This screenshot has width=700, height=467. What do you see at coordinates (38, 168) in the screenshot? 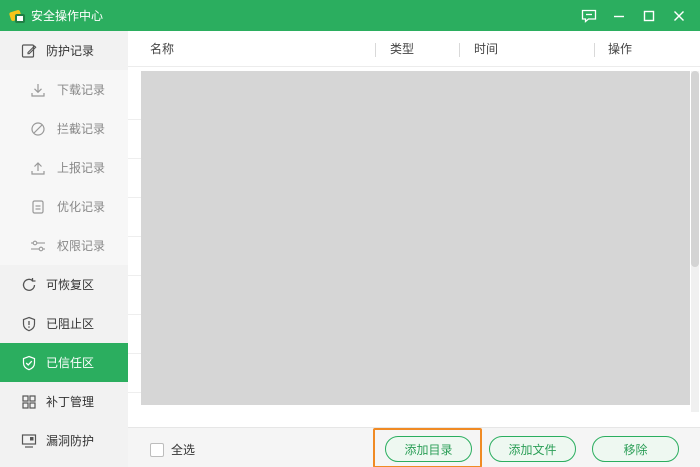
I see `upload-icon` at bounding box center [38, 168].